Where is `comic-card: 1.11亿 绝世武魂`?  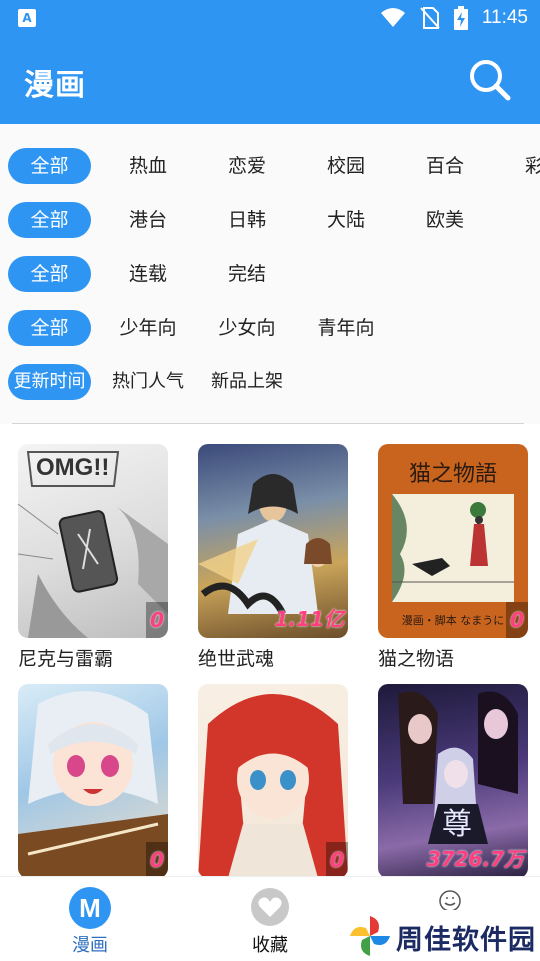
comic-card: 1.11亿 绝世武魂 is located at coordinates (273, 557).